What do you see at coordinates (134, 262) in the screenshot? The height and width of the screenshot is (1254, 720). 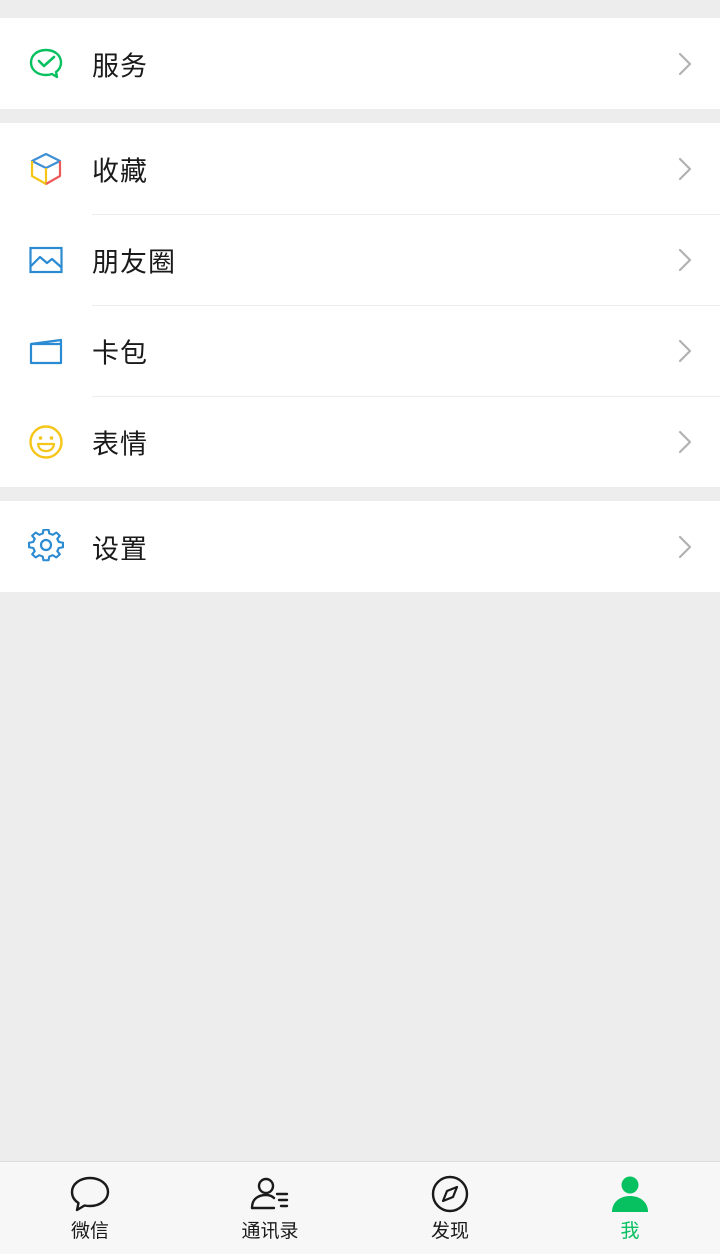 I see `menu-item-label: 朋友圈` at bounding box center [134, 262].